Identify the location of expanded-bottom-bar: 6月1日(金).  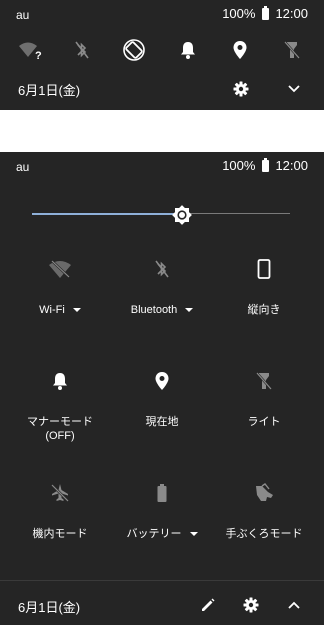
(162, 605).